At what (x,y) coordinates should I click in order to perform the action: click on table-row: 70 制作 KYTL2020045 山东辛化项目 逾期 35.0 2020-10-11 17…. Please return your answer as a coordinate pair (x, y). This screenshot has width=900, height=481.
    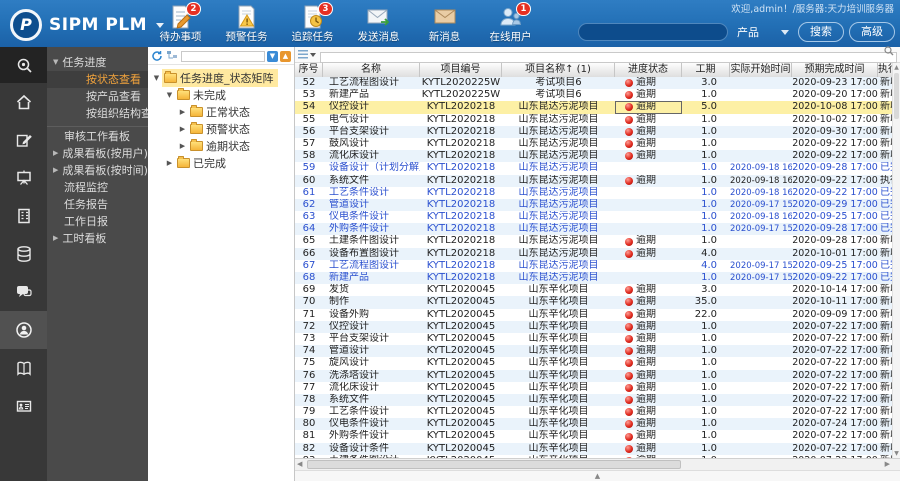
    Looking at the image, I should click on (593, 302).